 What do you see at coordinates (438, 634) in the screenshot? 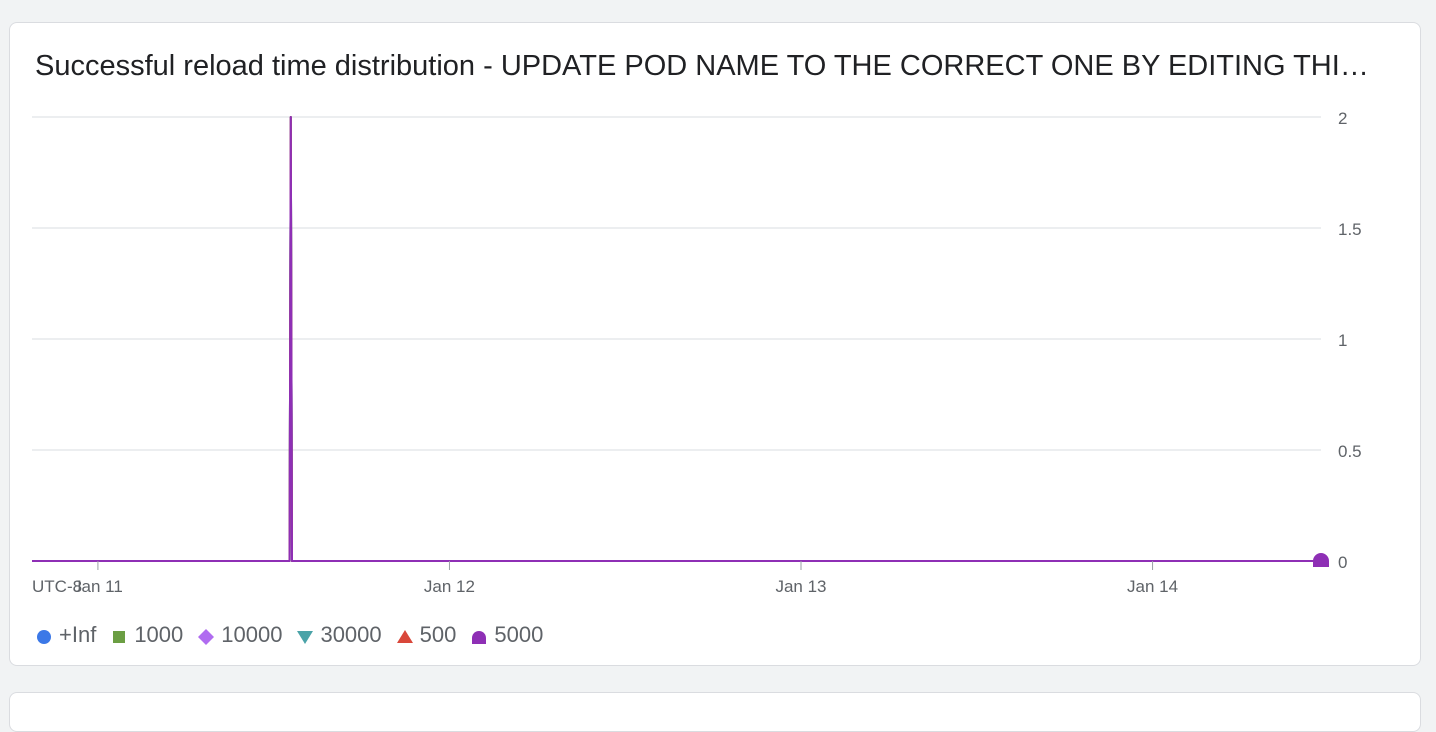
I see `legend-label: 500` at bounding box center [438, 634].